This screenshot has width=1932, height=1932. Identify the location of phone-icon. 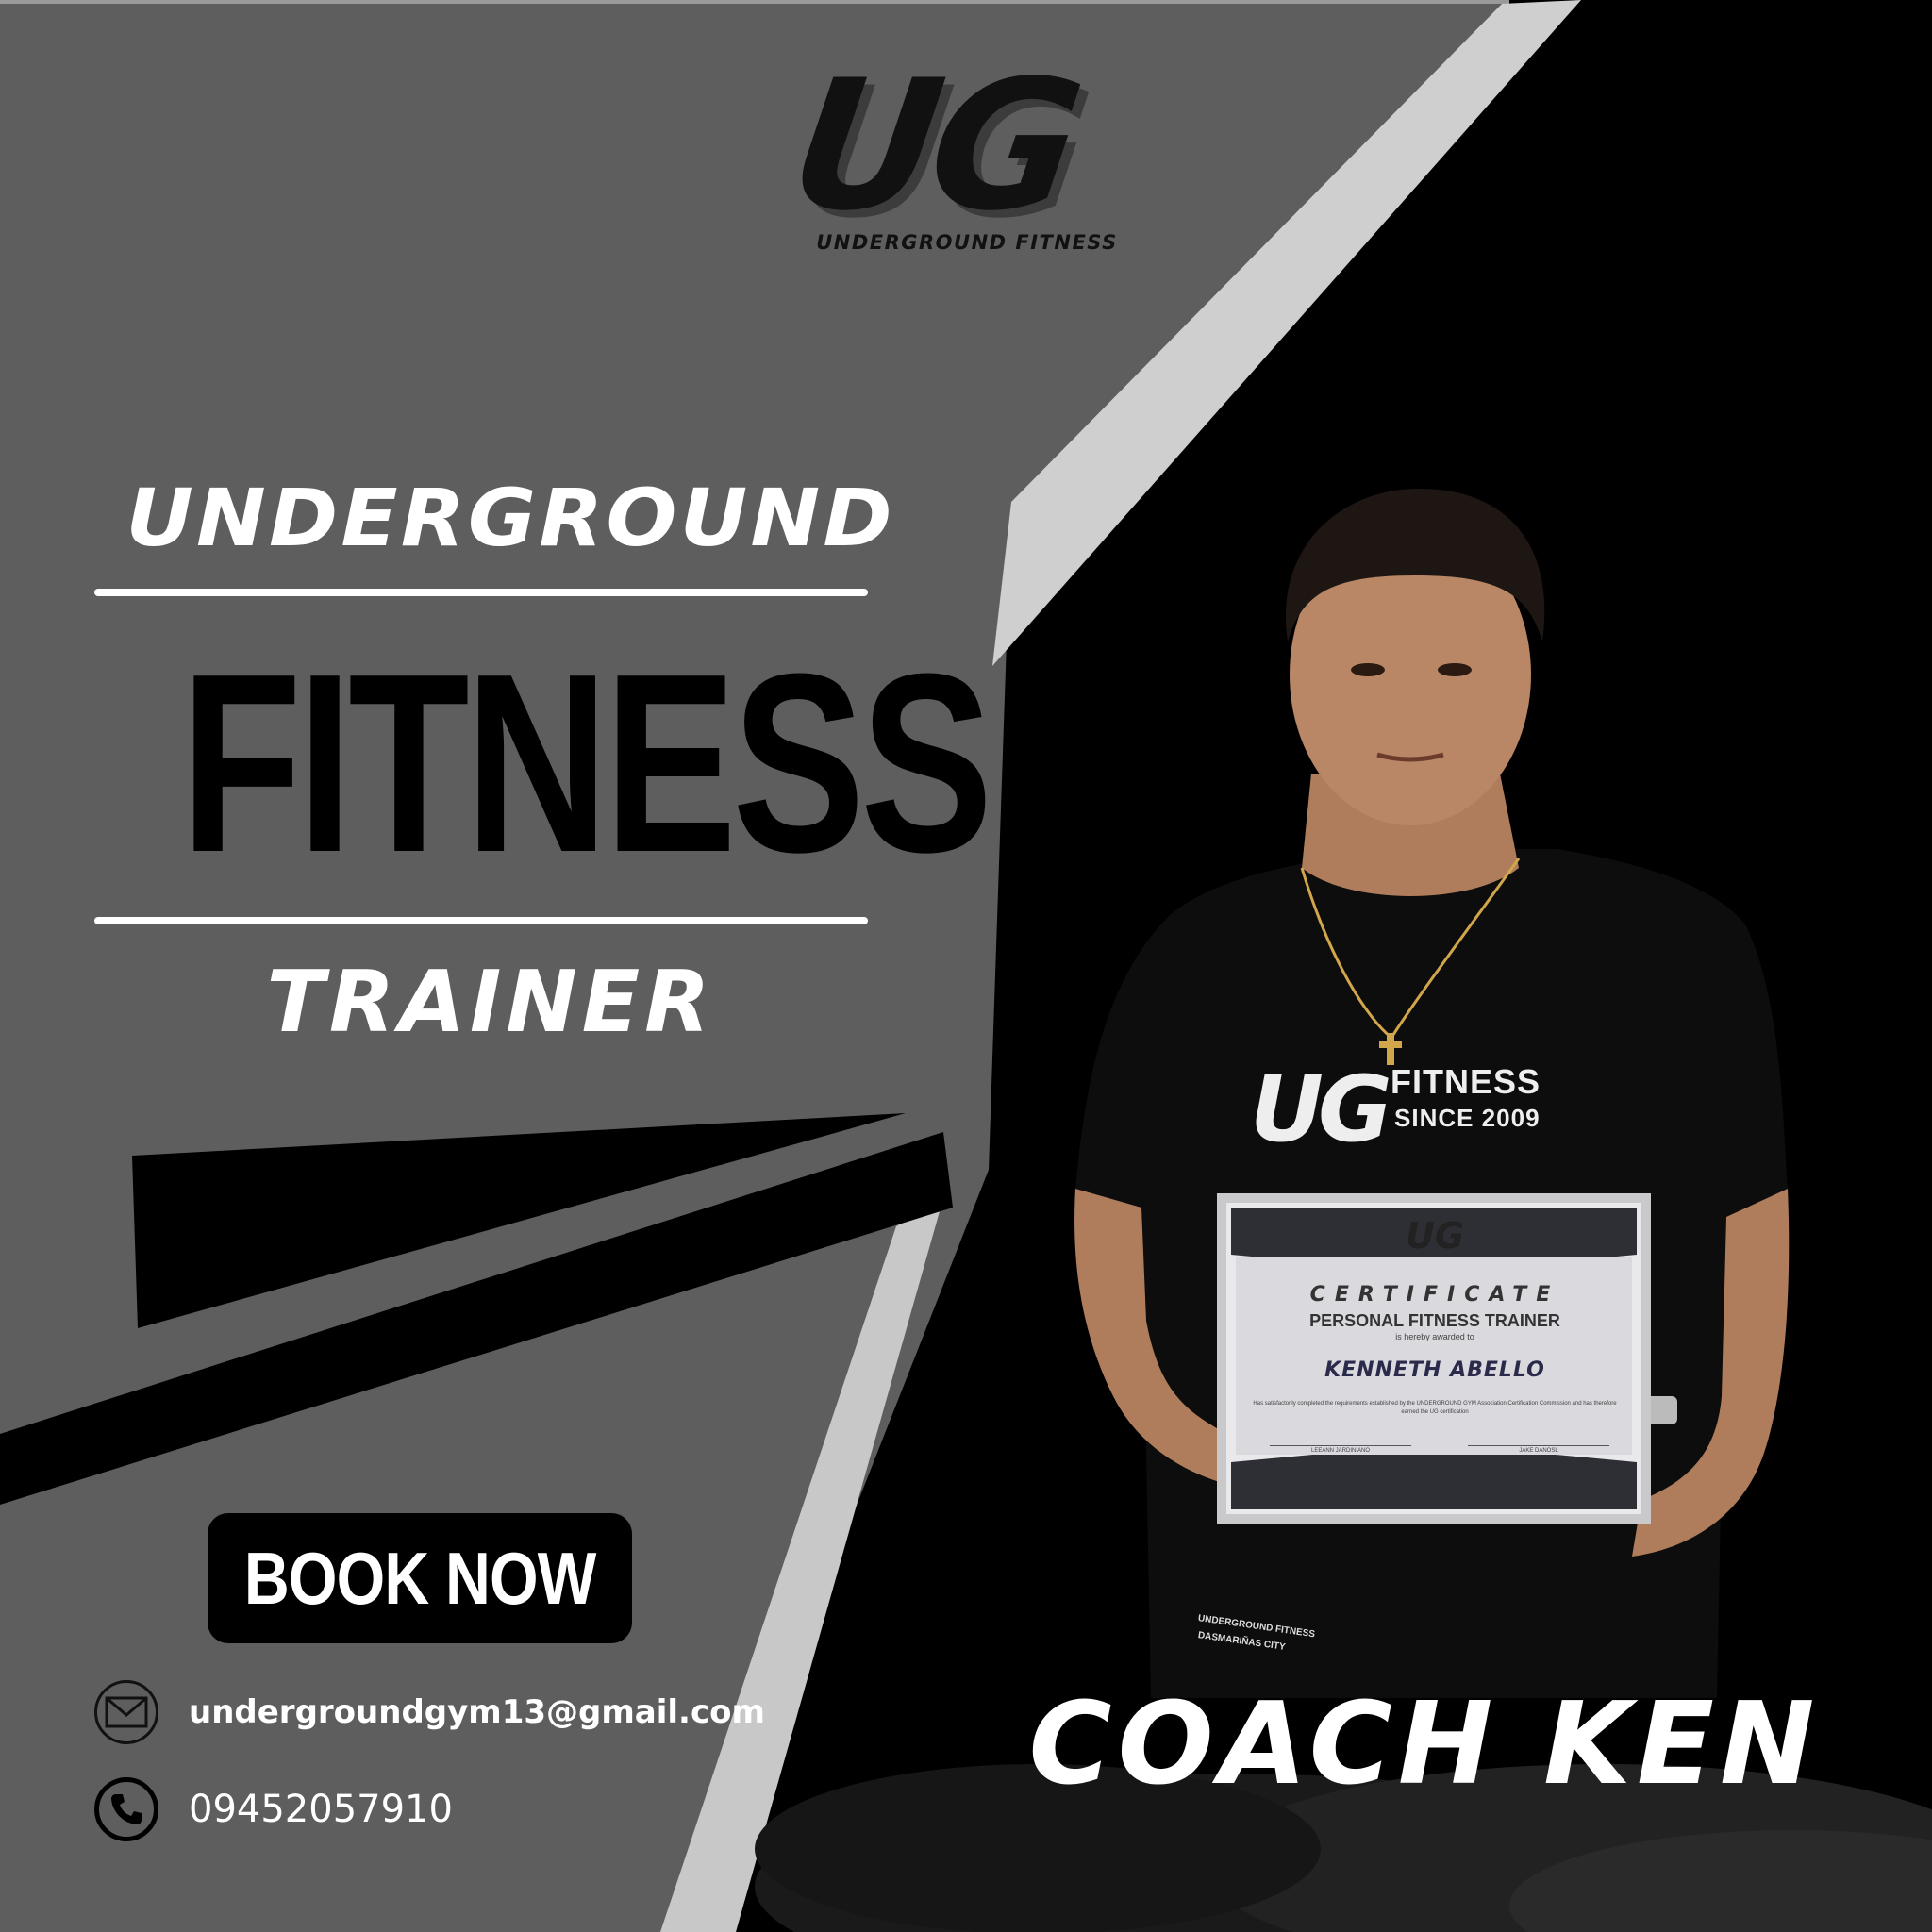
(126, 1809).